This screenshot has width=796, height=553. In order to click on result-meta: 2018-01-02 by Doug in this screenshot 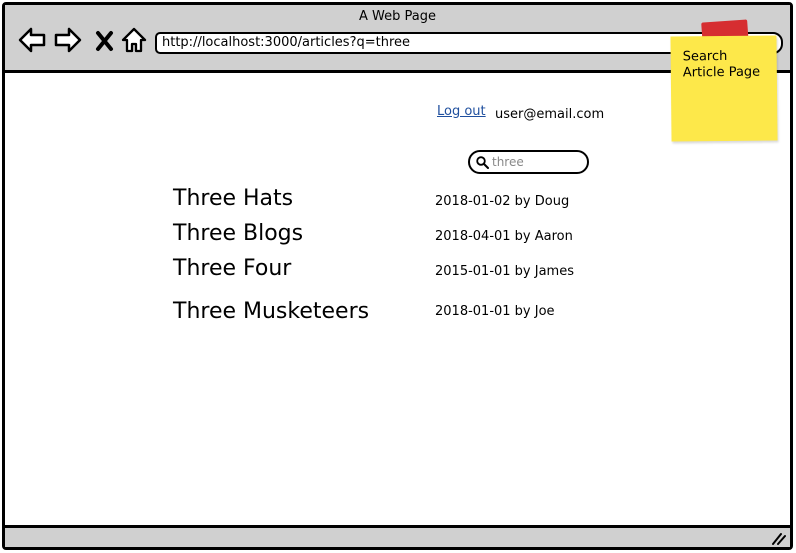, I will do `click(502, 201)`.